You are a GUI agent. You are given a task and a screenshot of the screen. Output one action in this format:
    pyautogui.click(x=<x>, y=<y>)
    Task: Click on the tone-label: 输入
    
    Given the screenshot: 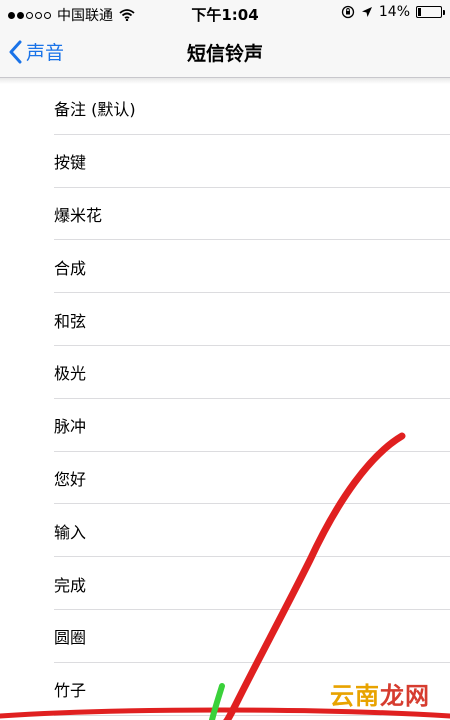 What is the action you would take?
    pyautogui.click(x=70, y=532)
    